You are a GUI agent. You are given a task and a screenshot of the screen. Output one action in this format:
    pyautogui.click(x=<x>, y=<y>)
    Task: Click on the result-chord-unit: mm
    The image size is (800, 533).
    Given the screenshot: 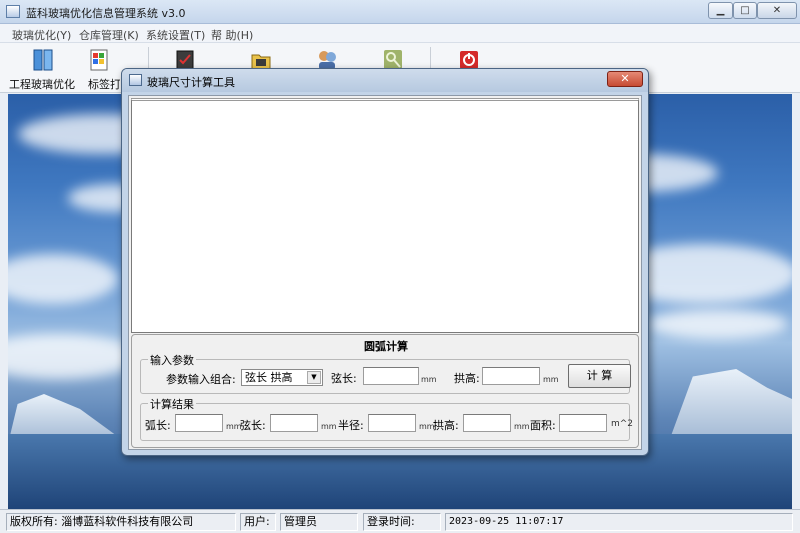 What is the action you would take?
    pyautogui.click(x=329, y=426)
    